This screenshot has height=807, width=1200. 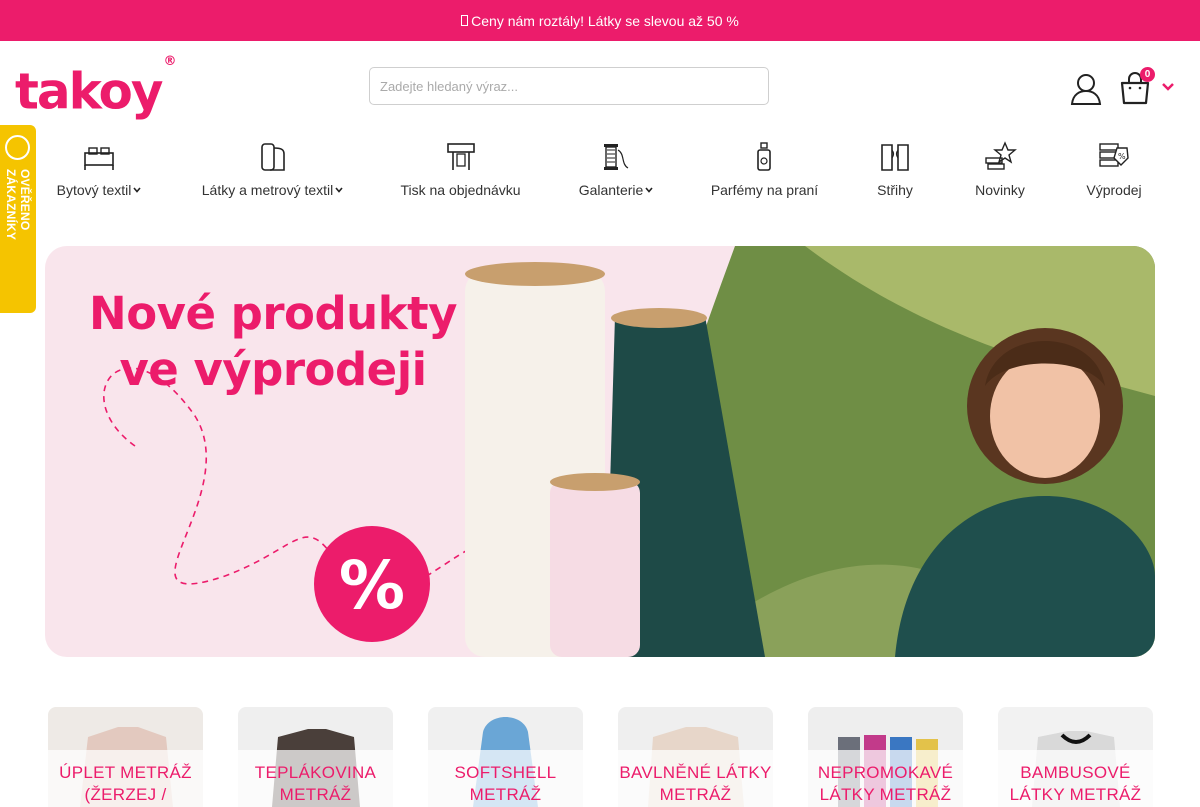 I want to click on nav-label: Látky a metrový textil, so click(x=267, y=190).